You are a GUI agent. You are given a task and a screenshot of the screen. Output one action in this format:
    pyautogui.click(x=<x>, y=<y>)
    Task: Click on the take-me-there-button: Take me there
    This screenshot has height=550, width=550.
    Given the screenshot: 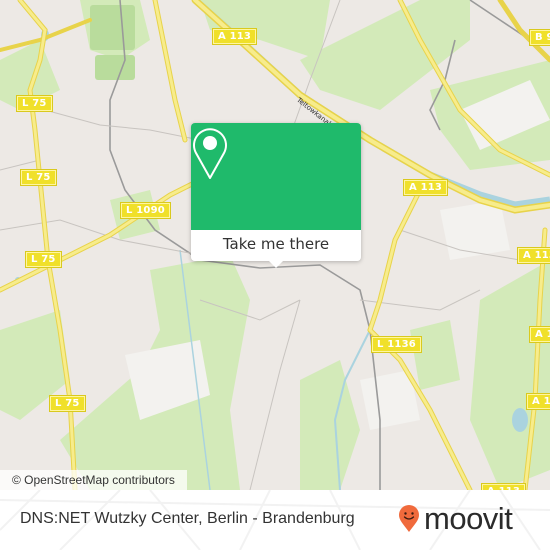 What is the action you would take?
    pyautogui.click(x=276, y=245)
    